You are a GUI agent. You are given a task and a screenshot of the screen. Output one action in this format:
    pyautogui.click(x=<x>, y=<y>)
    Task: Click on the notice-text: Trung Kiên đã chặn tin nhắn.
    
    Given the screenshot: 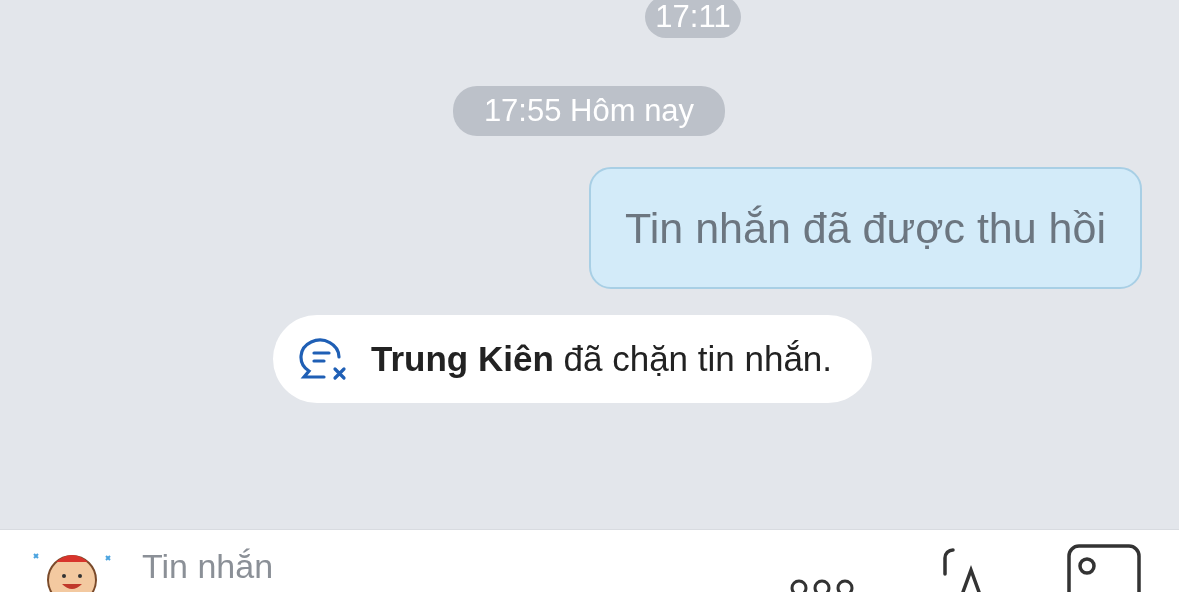 What is the action you would take?
    pyautogui.click(x=602, y=359)
    